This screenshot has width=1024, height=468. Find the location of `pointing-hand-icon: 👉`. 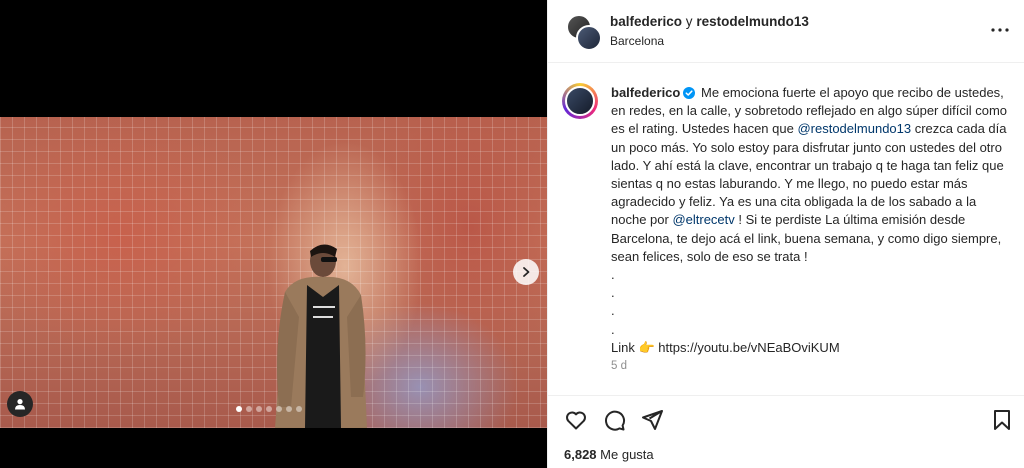

pointing-hand-icon: 👉 is located at coordinates (646, 347).